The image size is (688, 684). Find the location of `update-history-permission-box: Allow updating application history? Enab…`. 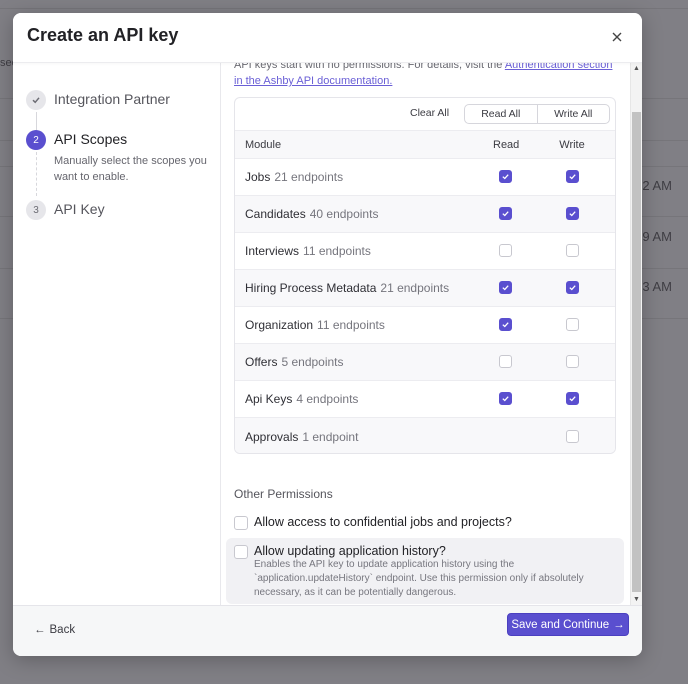

update-history-permission-box: Allow updating application history? Enab… is located at coordinates (425, 571).